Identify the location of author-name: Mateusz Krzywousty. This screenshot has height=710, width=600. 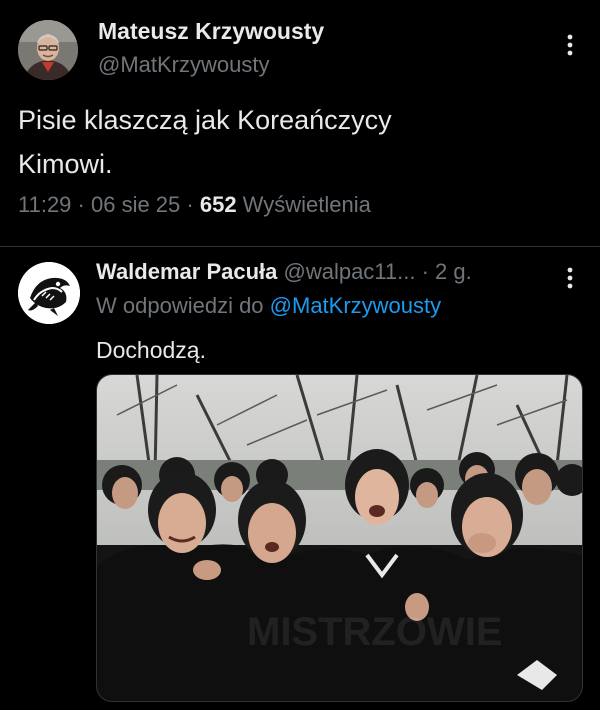
(211, 31).